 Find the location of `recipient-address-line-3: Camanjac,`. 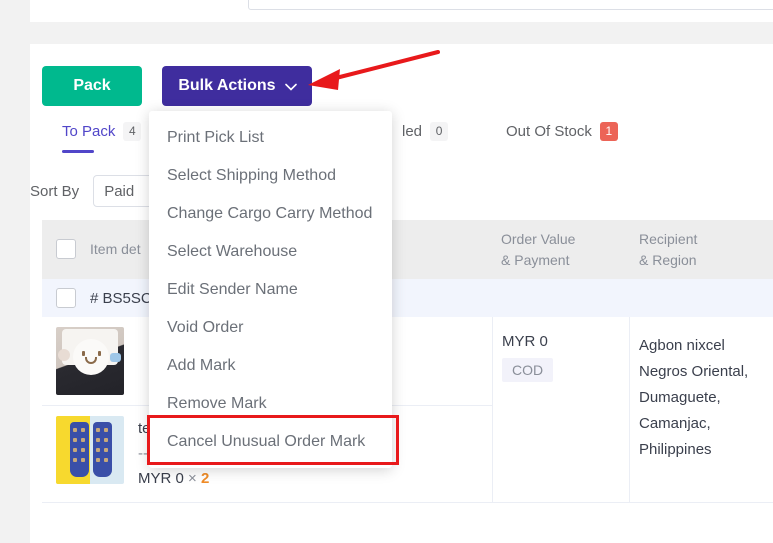

recipient-address-line-3: Camanjac, is located at coordinates (675, 423).